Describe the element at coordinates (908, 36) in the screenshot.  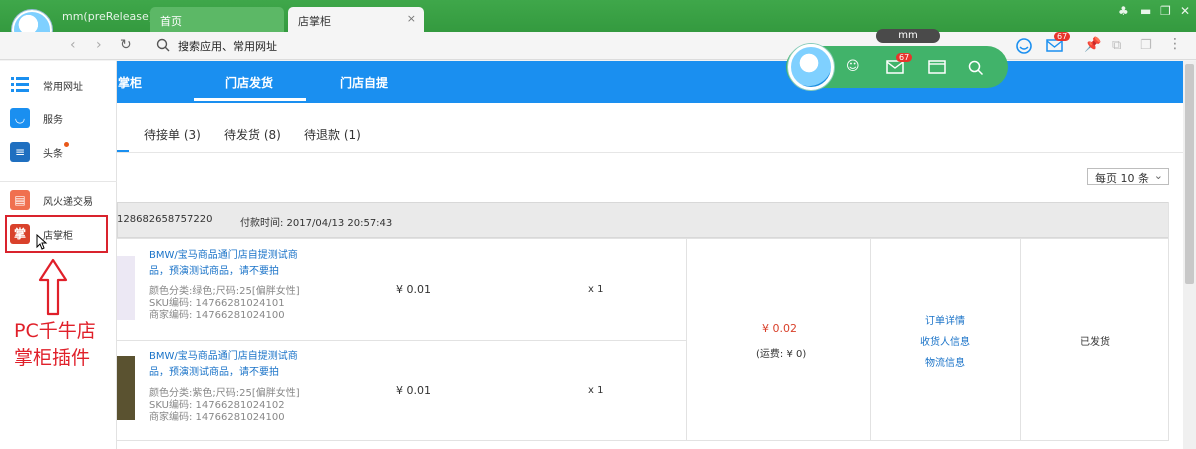
I see `mm-pill: mm` at that location.